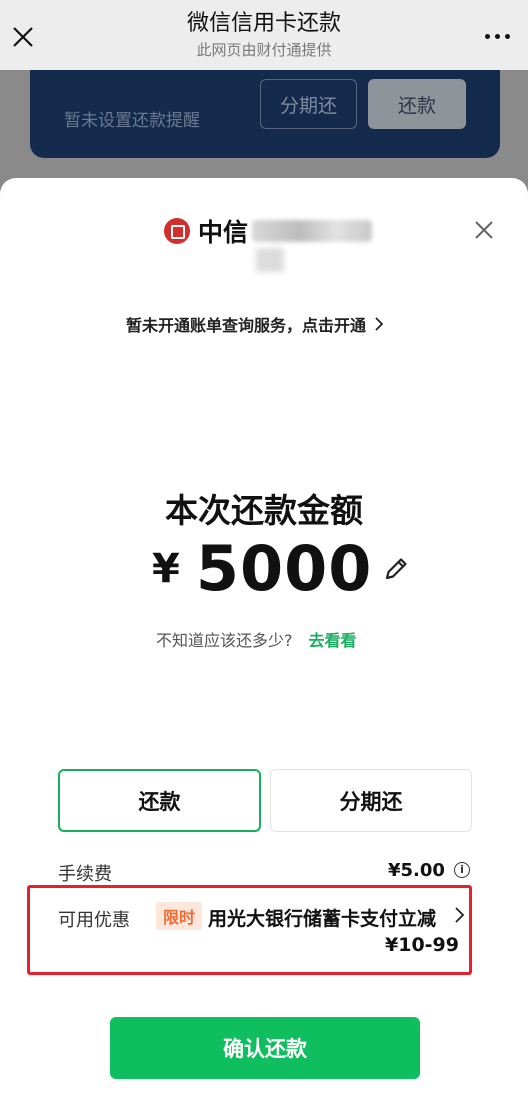 This screenshot has width=528, height=1113. I want to click on limited-time-badge: 限时, so click(179, 916).